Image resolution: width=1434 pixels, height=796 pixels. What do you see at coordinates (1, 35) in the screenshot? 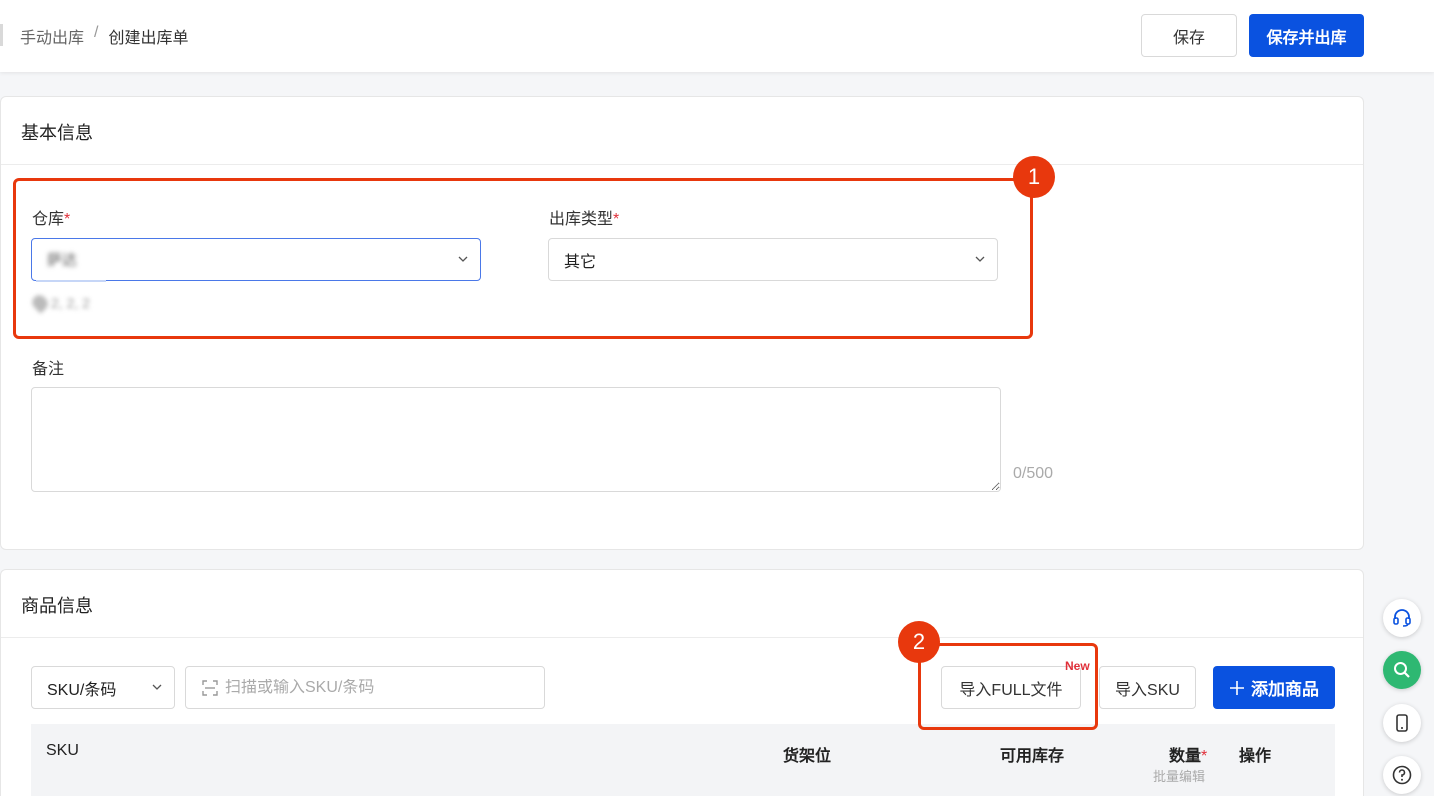
I see `header-left-bar` at bounding box center [1, 35].